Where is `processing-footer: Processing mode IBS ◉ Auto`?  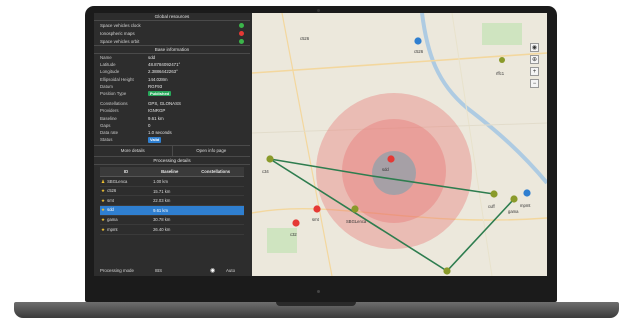
processing-footer: Processing mode IBS ◉ Auto is located at coordinates (172, 270).